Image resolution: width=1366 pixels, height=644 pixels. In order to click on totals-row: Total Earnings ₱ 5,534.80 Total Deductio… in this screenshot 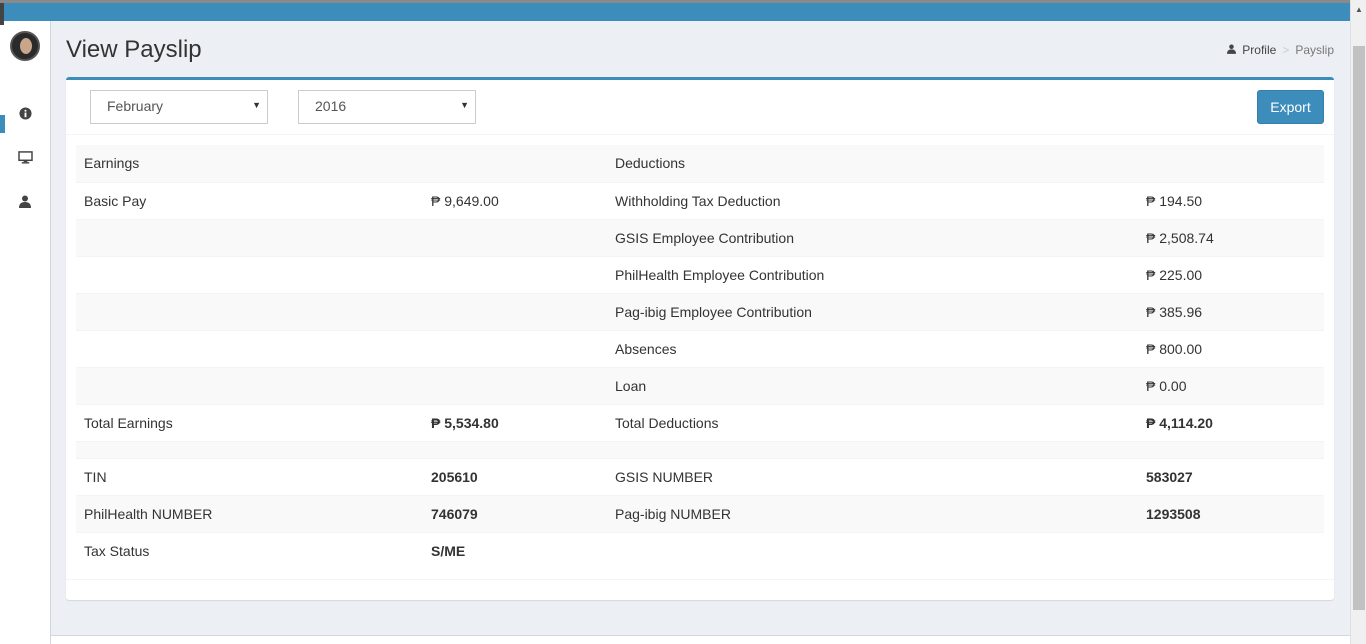, I will do `click(700, 422)`.